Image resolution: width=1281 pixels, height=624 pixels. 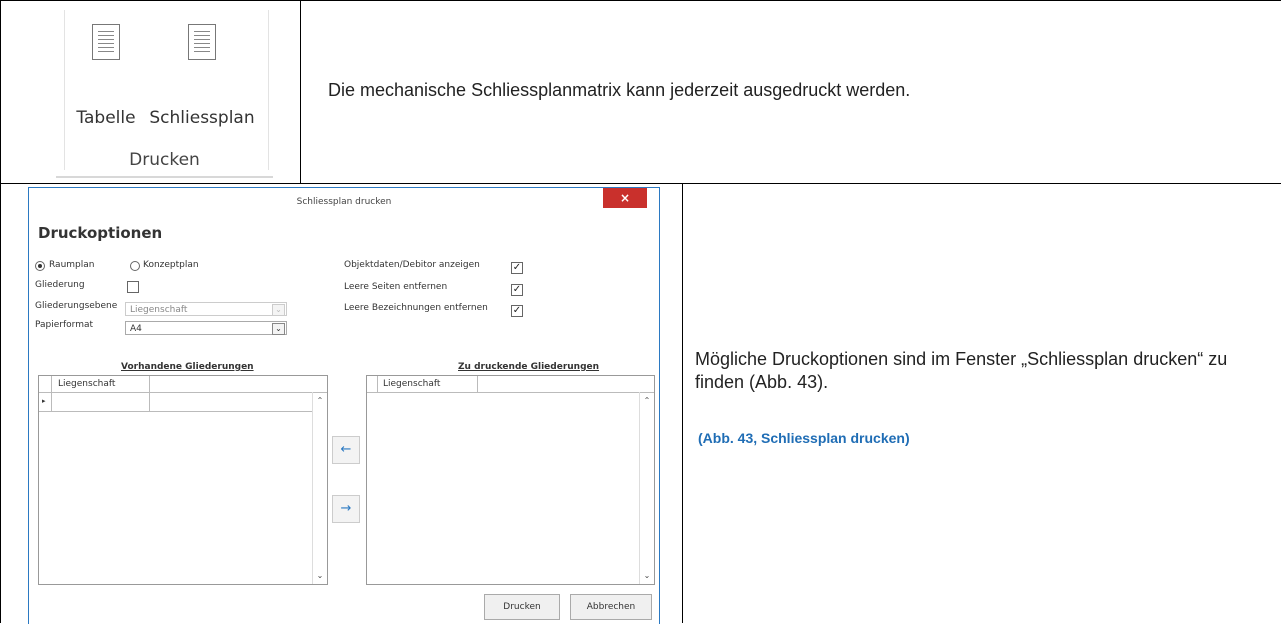 I want to click on radio-raumplan, so click(x=40, y=266).